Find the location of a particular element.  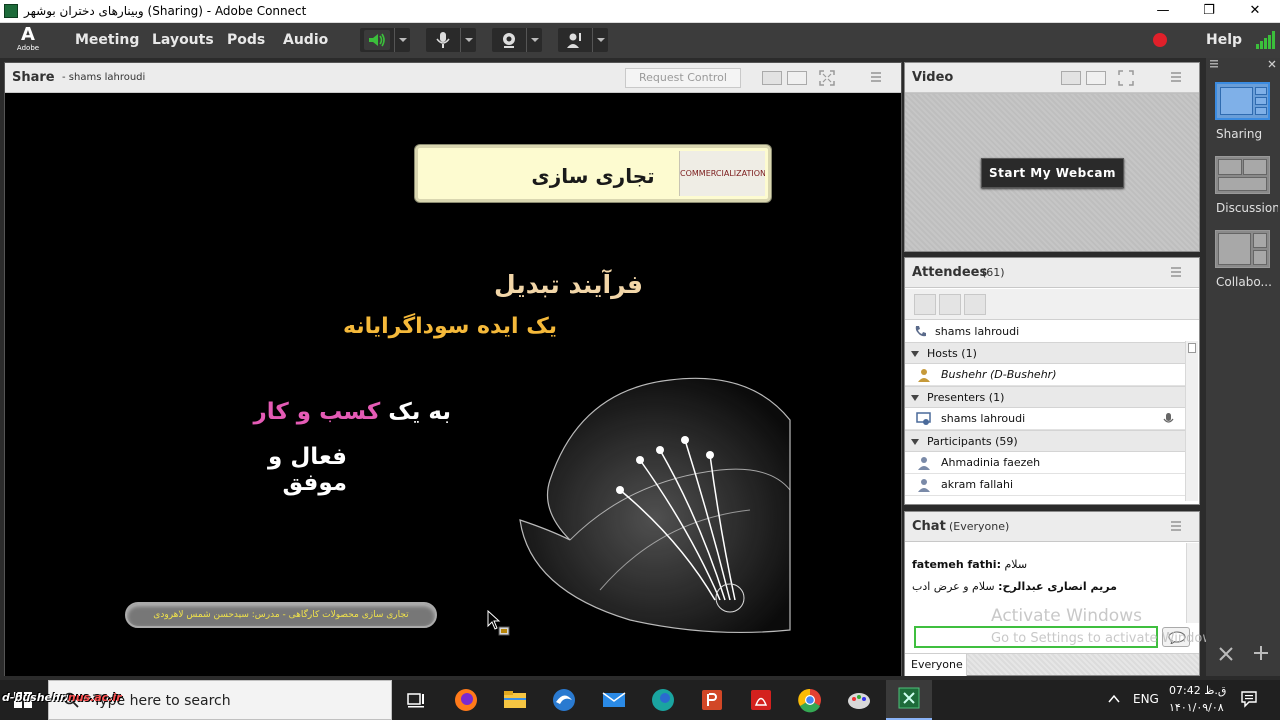

camera-control is located at coordinates (517, 40).